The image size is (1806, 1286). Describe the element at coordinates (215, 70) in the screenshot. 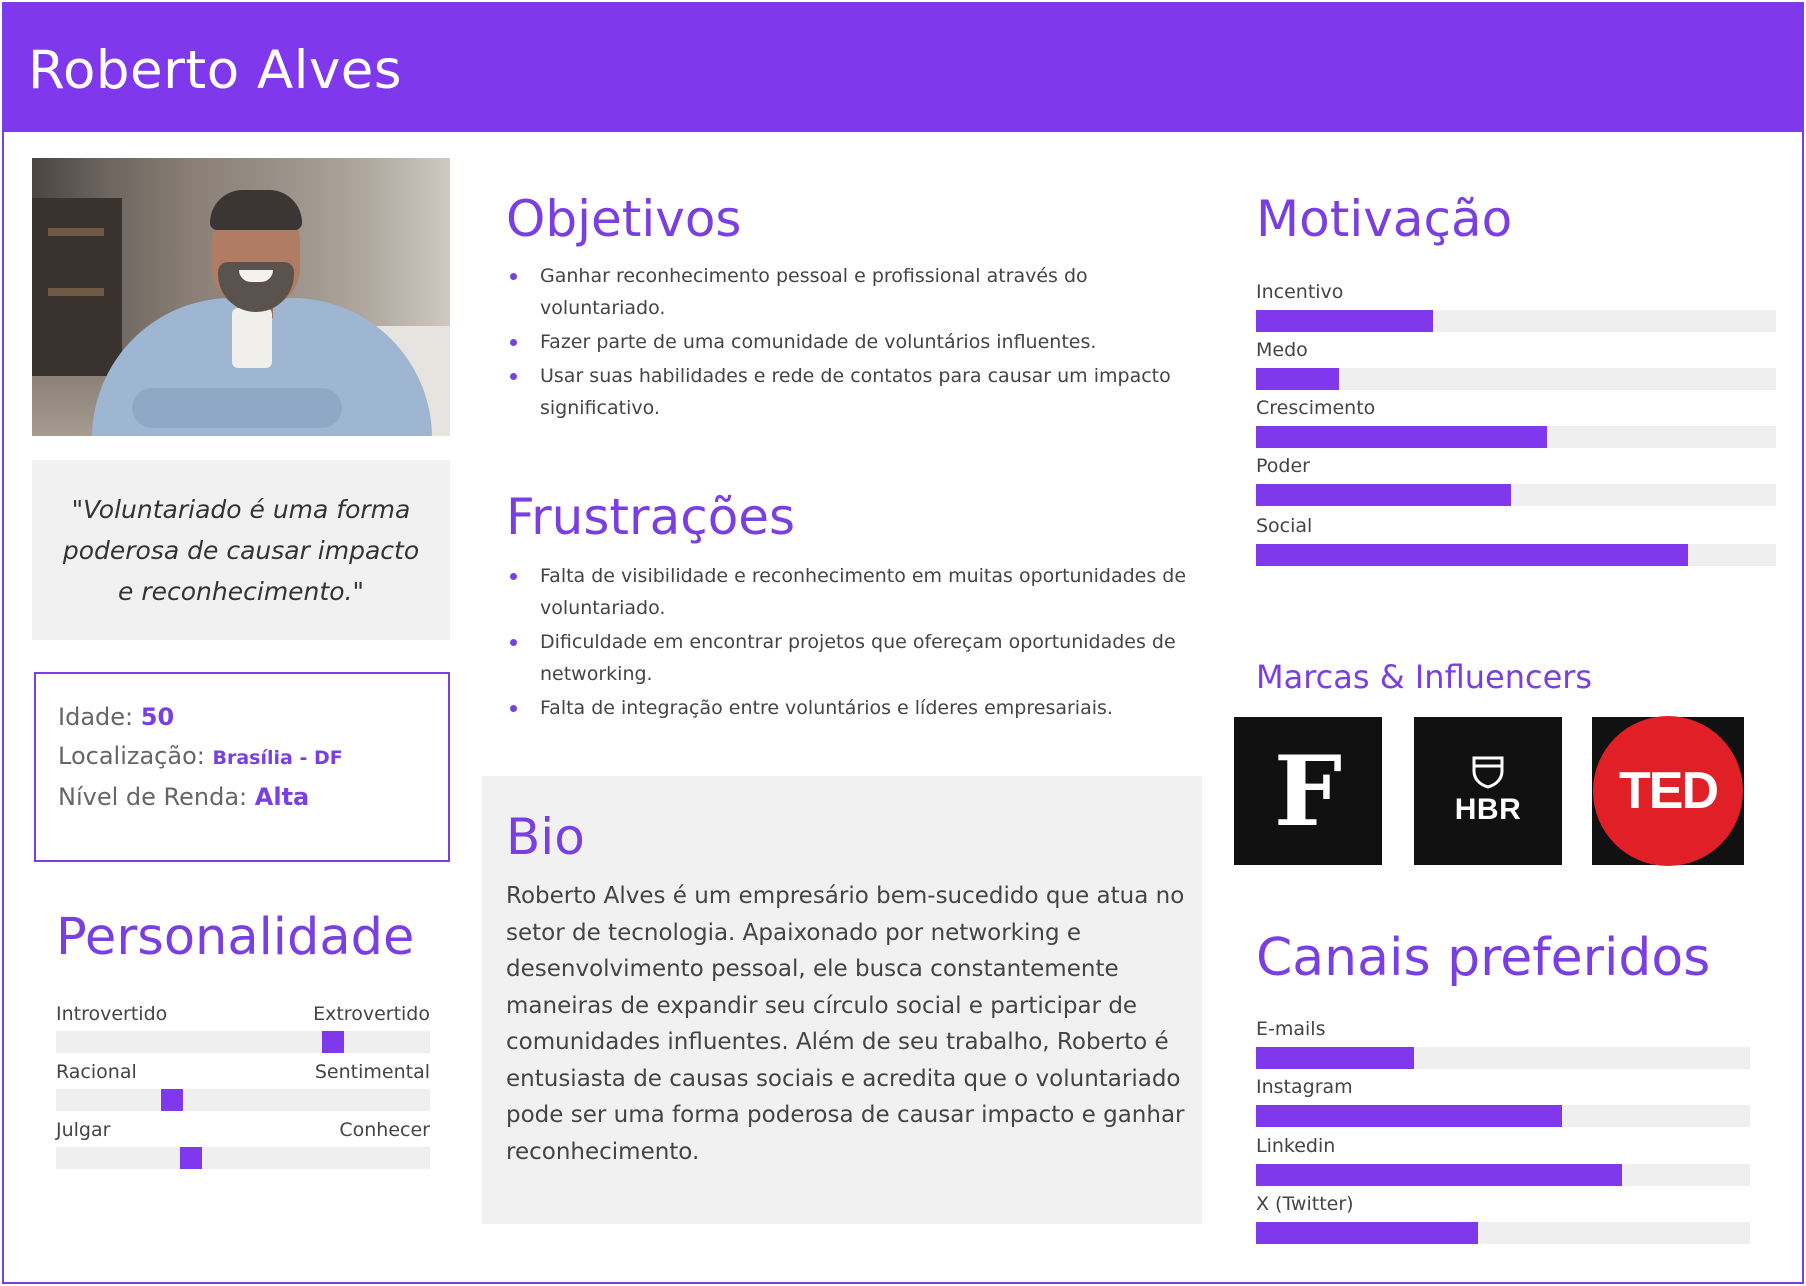

I see `persona-name: Roberto Alves` at that location.